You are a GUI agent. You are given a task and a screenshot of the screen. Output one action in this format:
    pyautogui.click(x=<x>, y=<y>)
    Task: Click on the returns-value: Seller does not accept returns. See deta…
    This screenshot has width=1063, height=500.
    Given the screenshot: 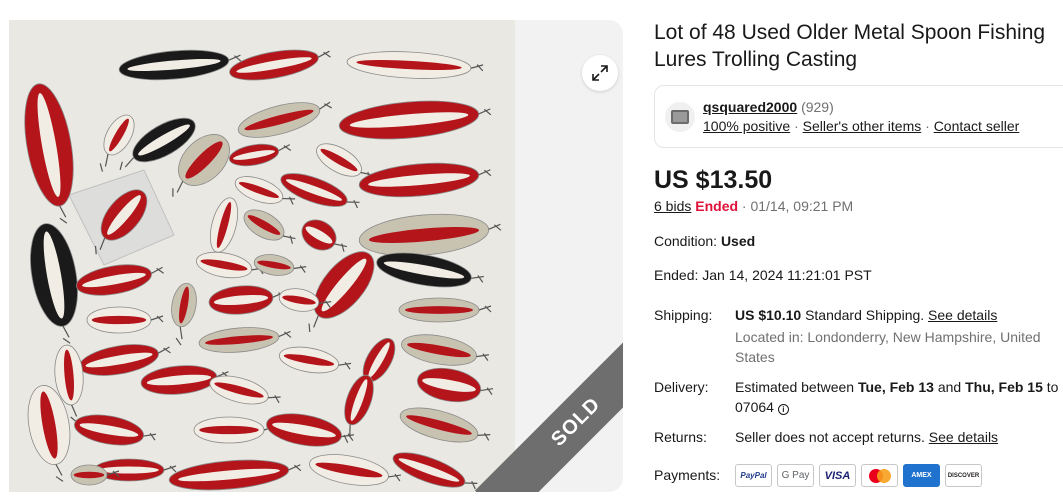 What is the action you would take?
    pyautogui.click(x=899, y=437)
    